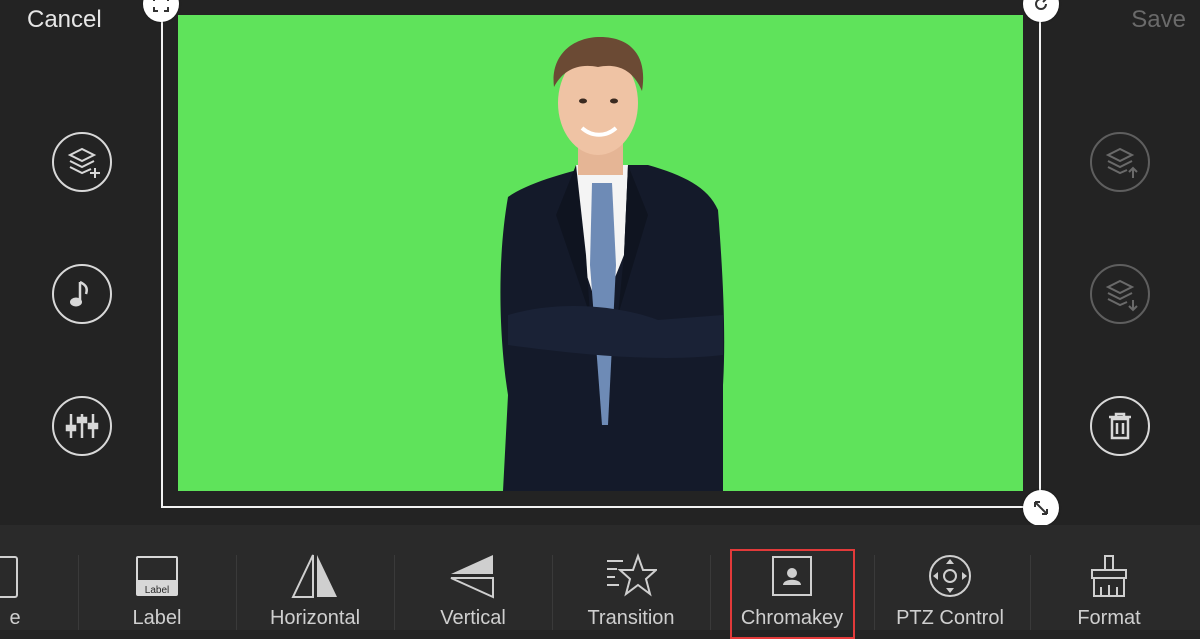  I want to click on tool-transition: Transition, so click(631, 577).